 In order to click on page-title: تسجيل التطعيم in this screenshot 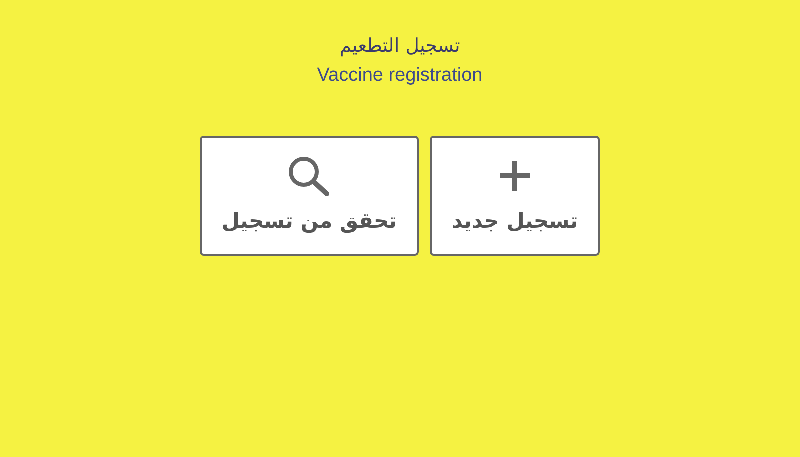, I will do `click(400, 46)`.